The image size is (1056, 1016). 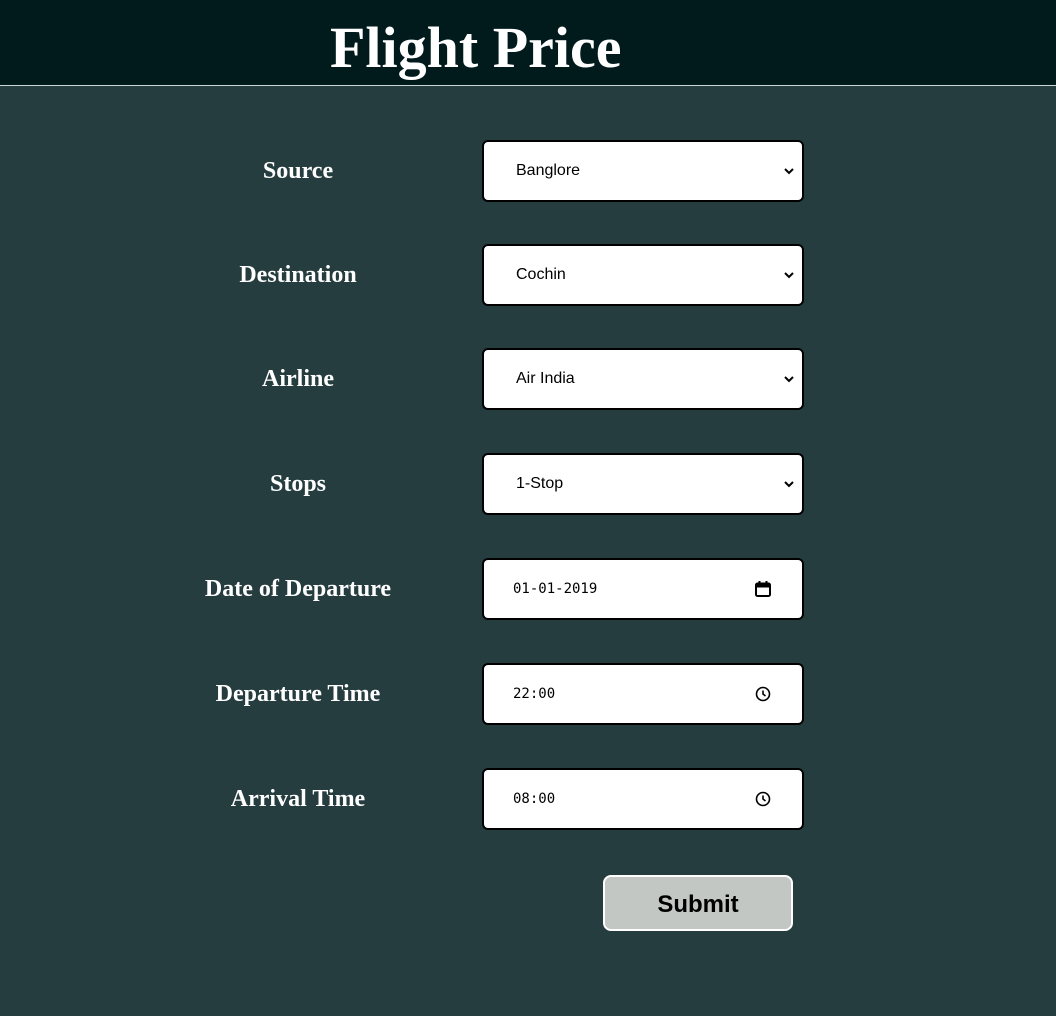 What do you see at coordinates (643, 694) in the screenshot?
I see `departure-time-input: 22:00` at bounding box center [643, 694].